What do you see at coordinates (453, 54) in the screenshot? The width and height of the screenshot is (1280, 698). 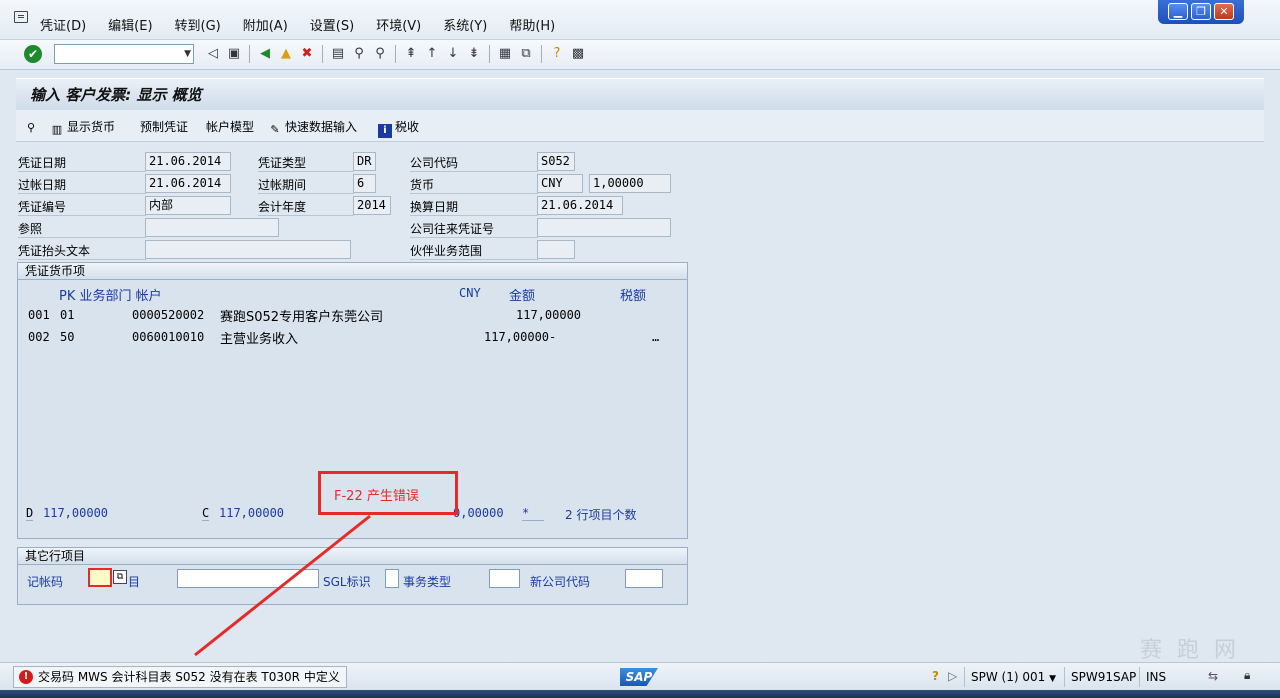 I see `next-page-icon: ↓` at bounding box center [453, 54].